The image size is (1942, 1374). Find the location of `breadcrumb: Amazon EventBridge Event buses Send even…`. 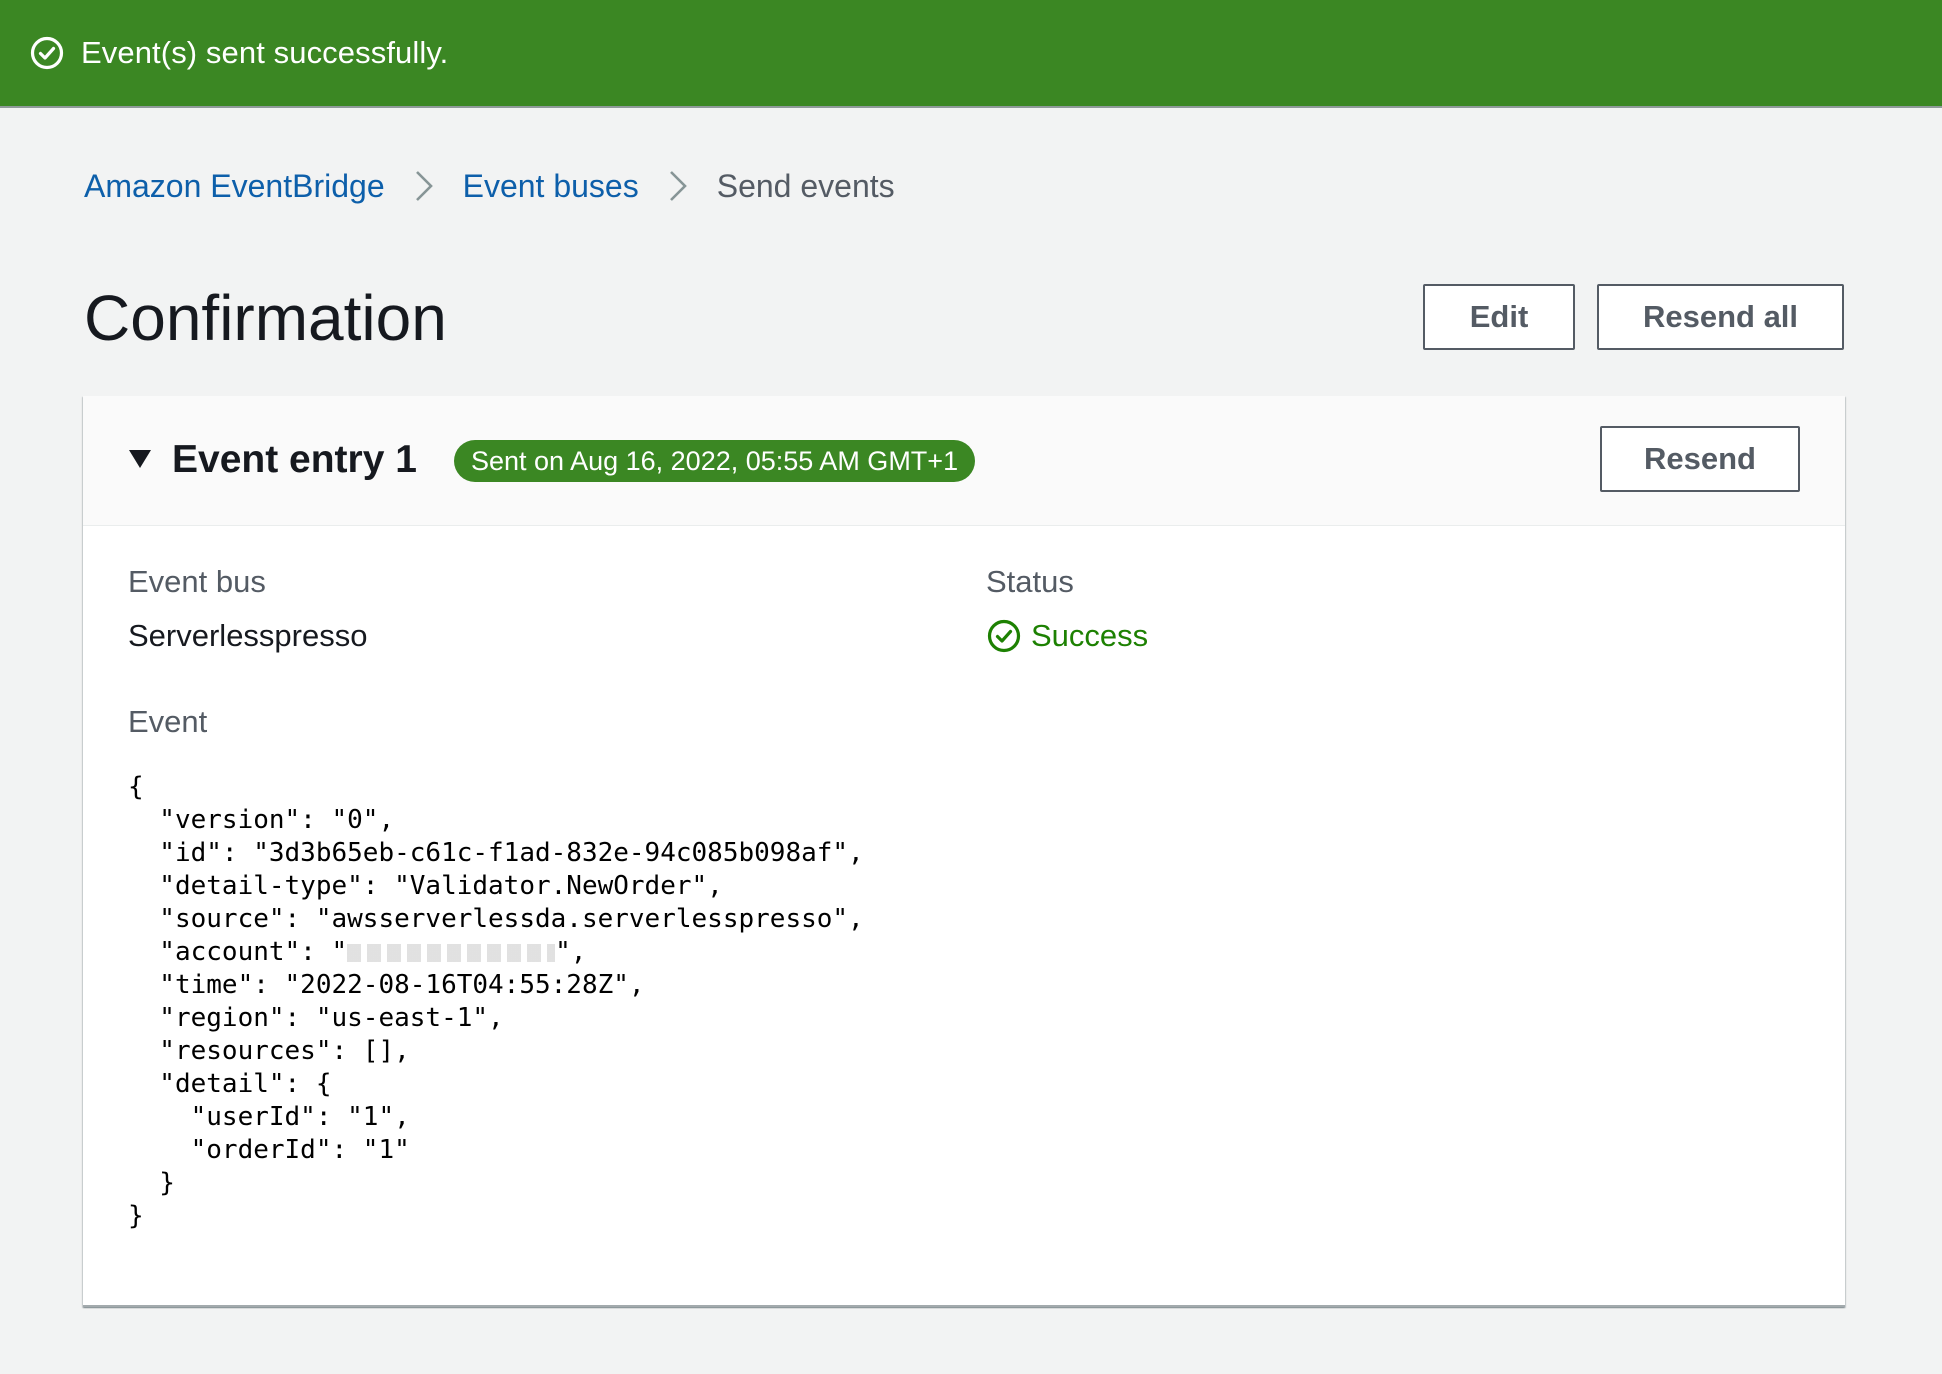

breadcrumb: Amazon EventBridge Event buses Send even… is located at coordinates (489, 186).